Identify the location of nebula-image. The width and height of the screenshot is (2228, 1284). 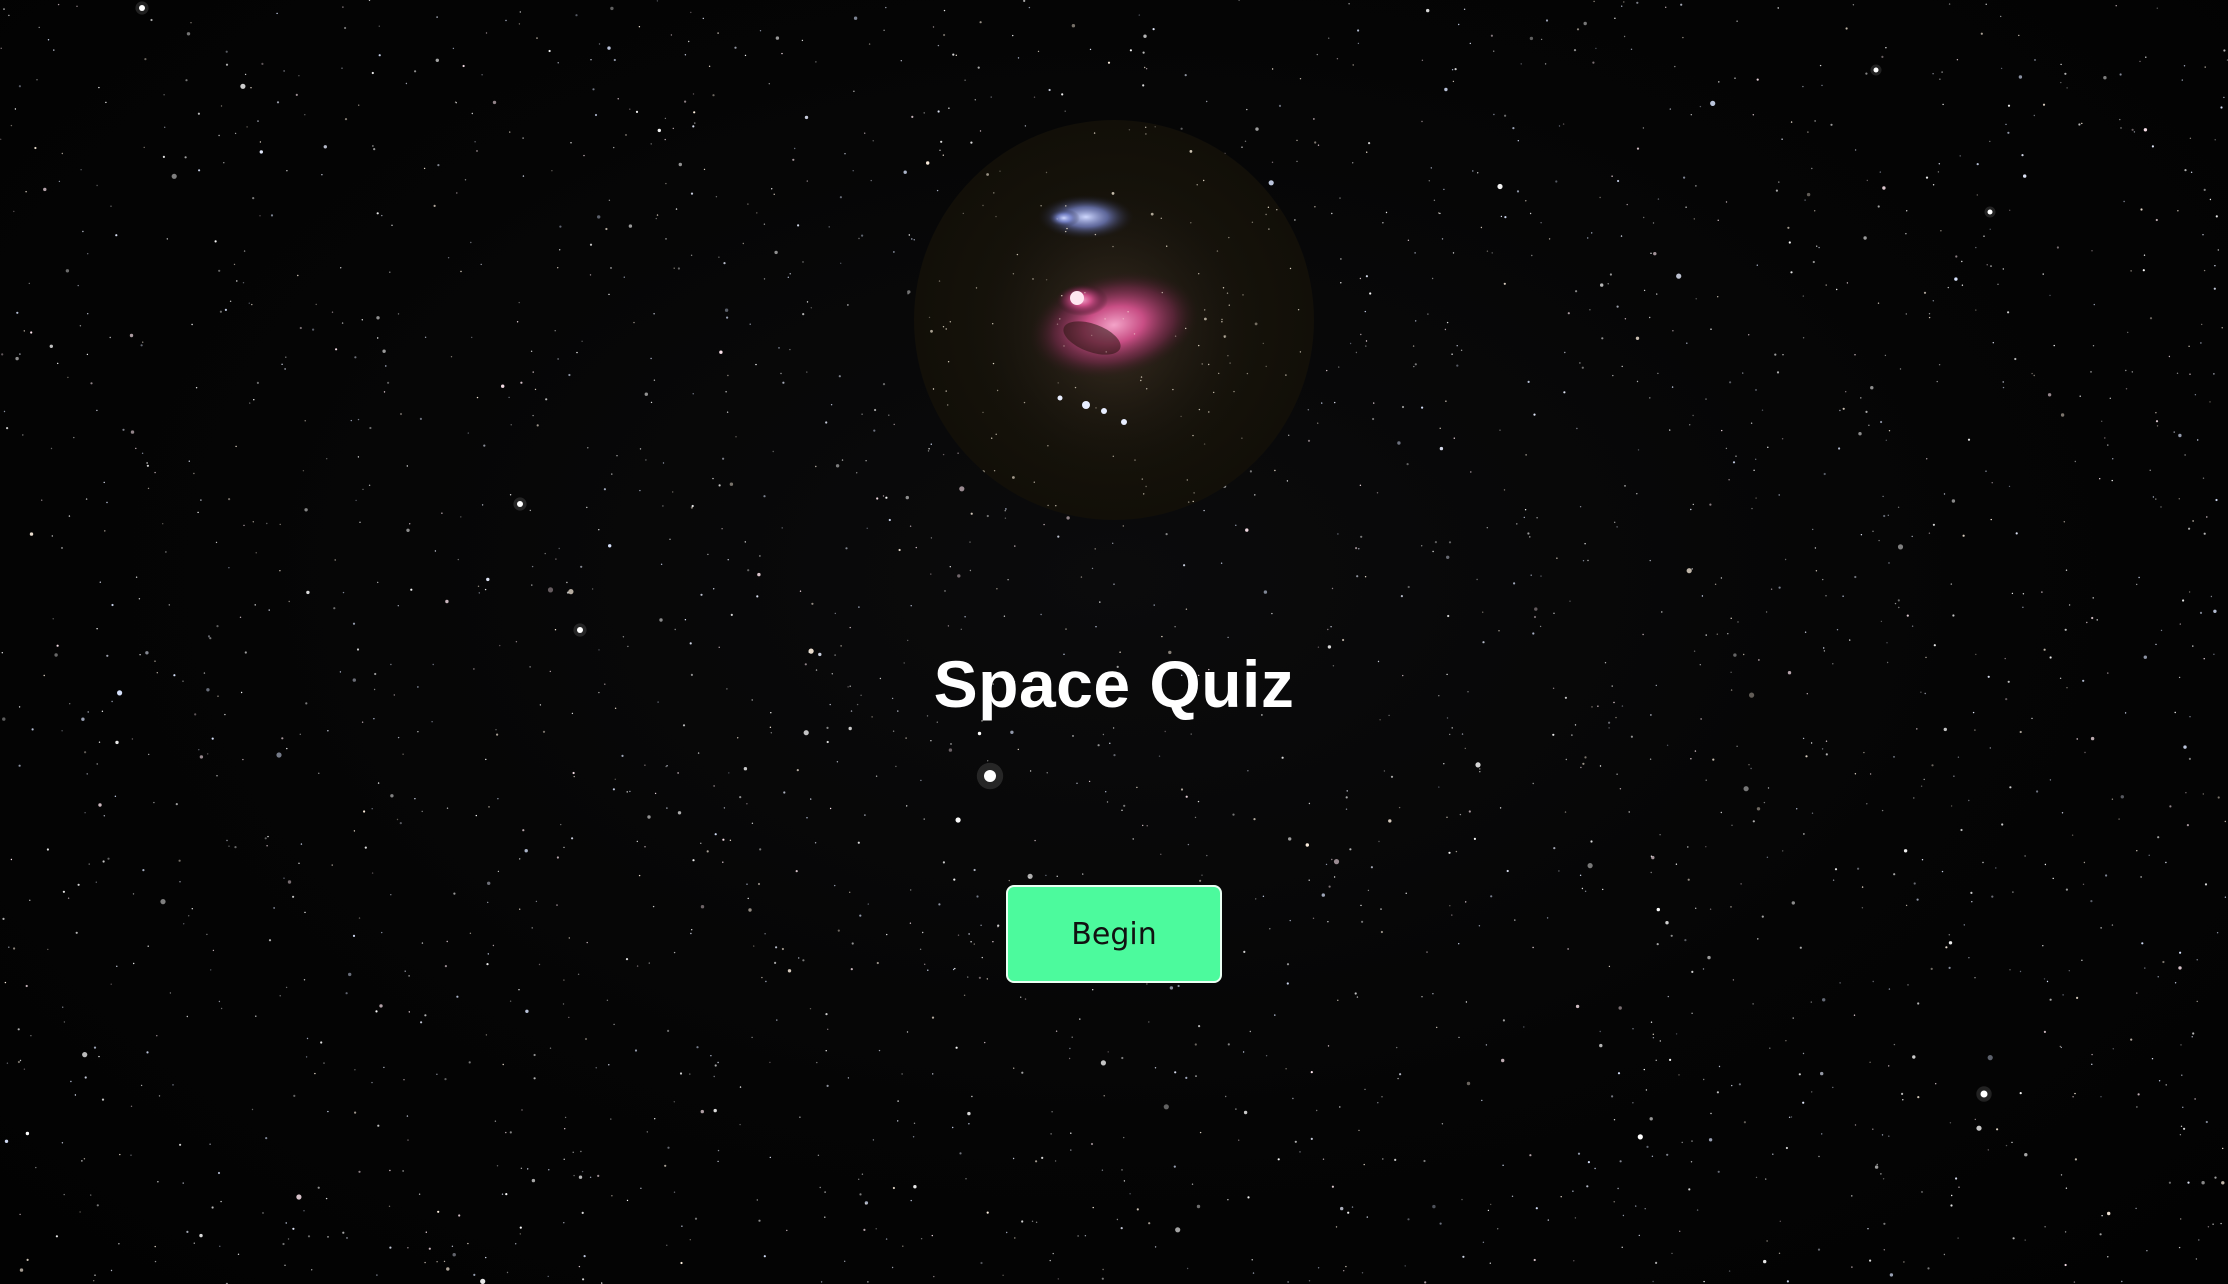
(1114, 320).